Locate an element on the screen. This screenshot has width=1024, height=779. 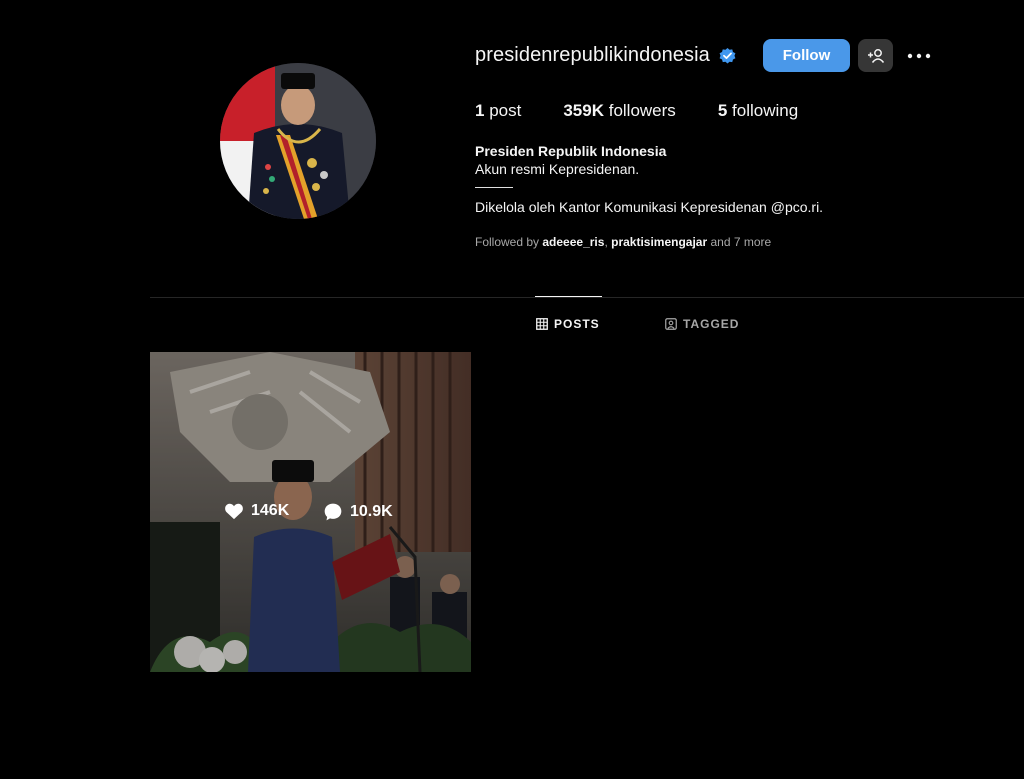
followed-by-user-1: adeeee_ris is located at coordinates (573, 242).